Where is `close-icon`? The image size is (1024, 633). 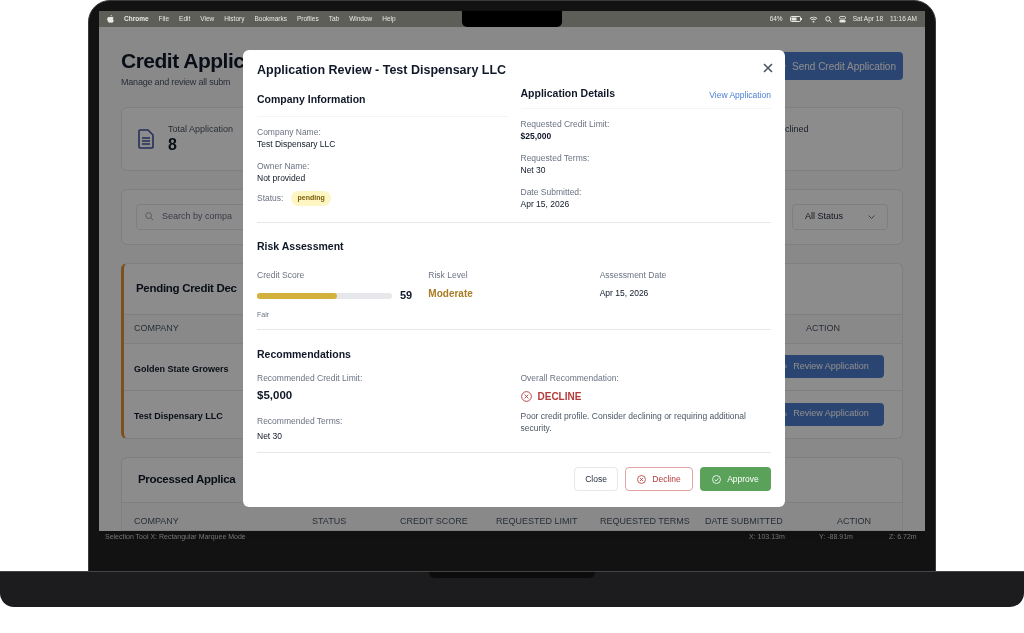 close-icon is located at coordinates (768, 68).